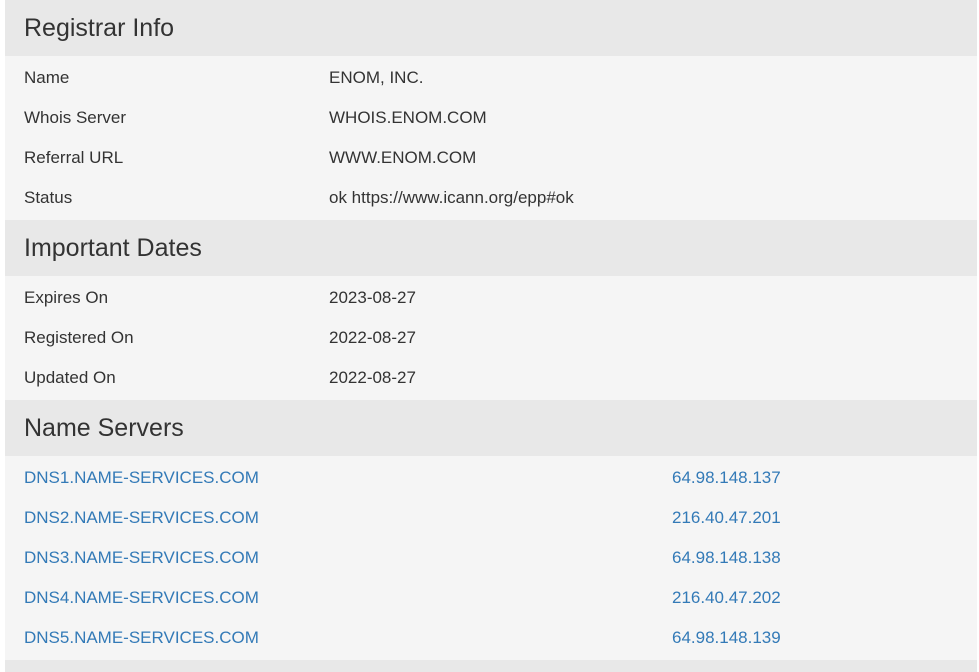  I want to click on name-server-ip-link: 64.98.148.138, so click(824, 558).